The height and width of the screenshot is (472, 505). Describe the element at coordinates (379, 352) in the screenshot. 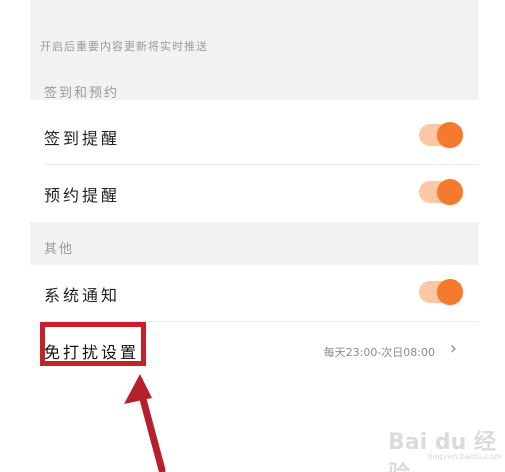

I see `do-not-disturb-time-value: 每天23:00-次日08:00` at that location.